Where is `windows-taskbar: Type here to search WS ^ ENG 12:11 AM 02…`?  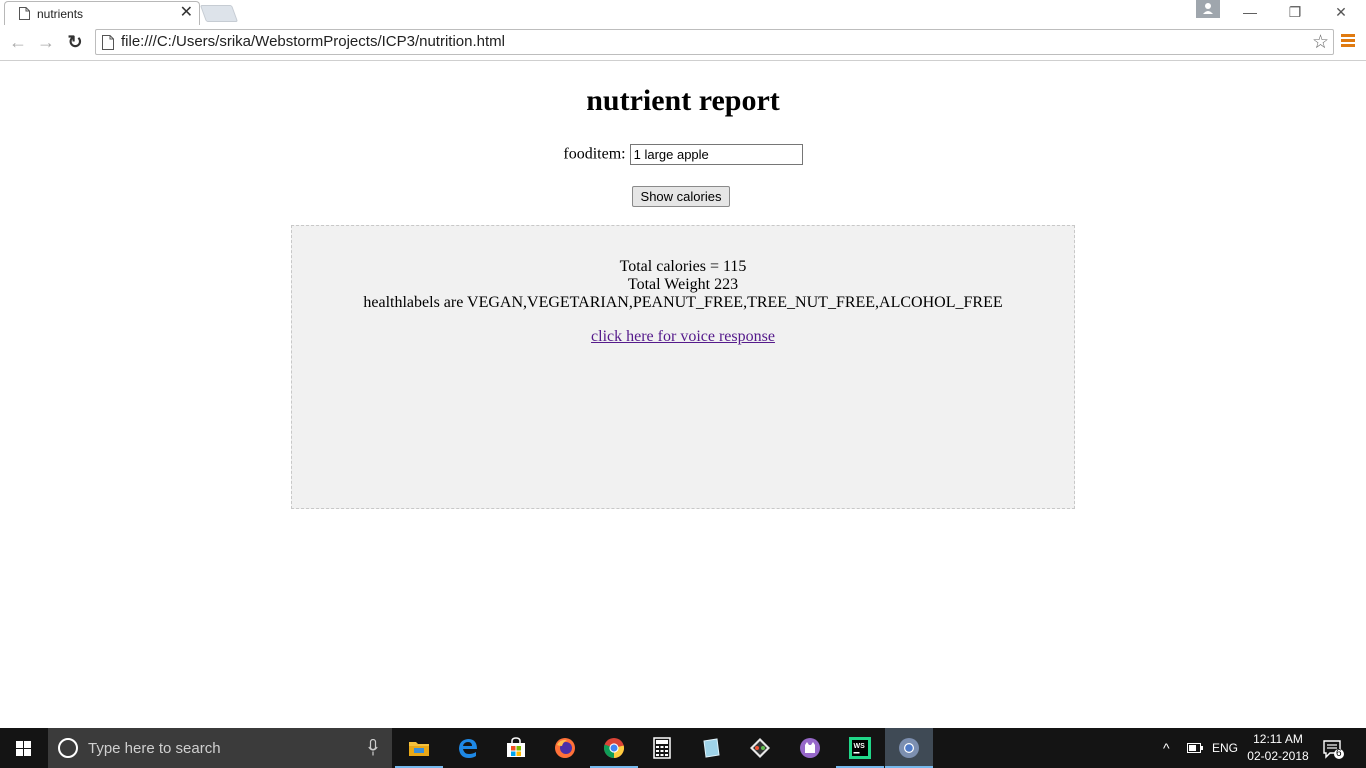
windows-taskbar: Type here to search WS ^ ENG 12:11 AM 02… is located at coordinates (683, 748).